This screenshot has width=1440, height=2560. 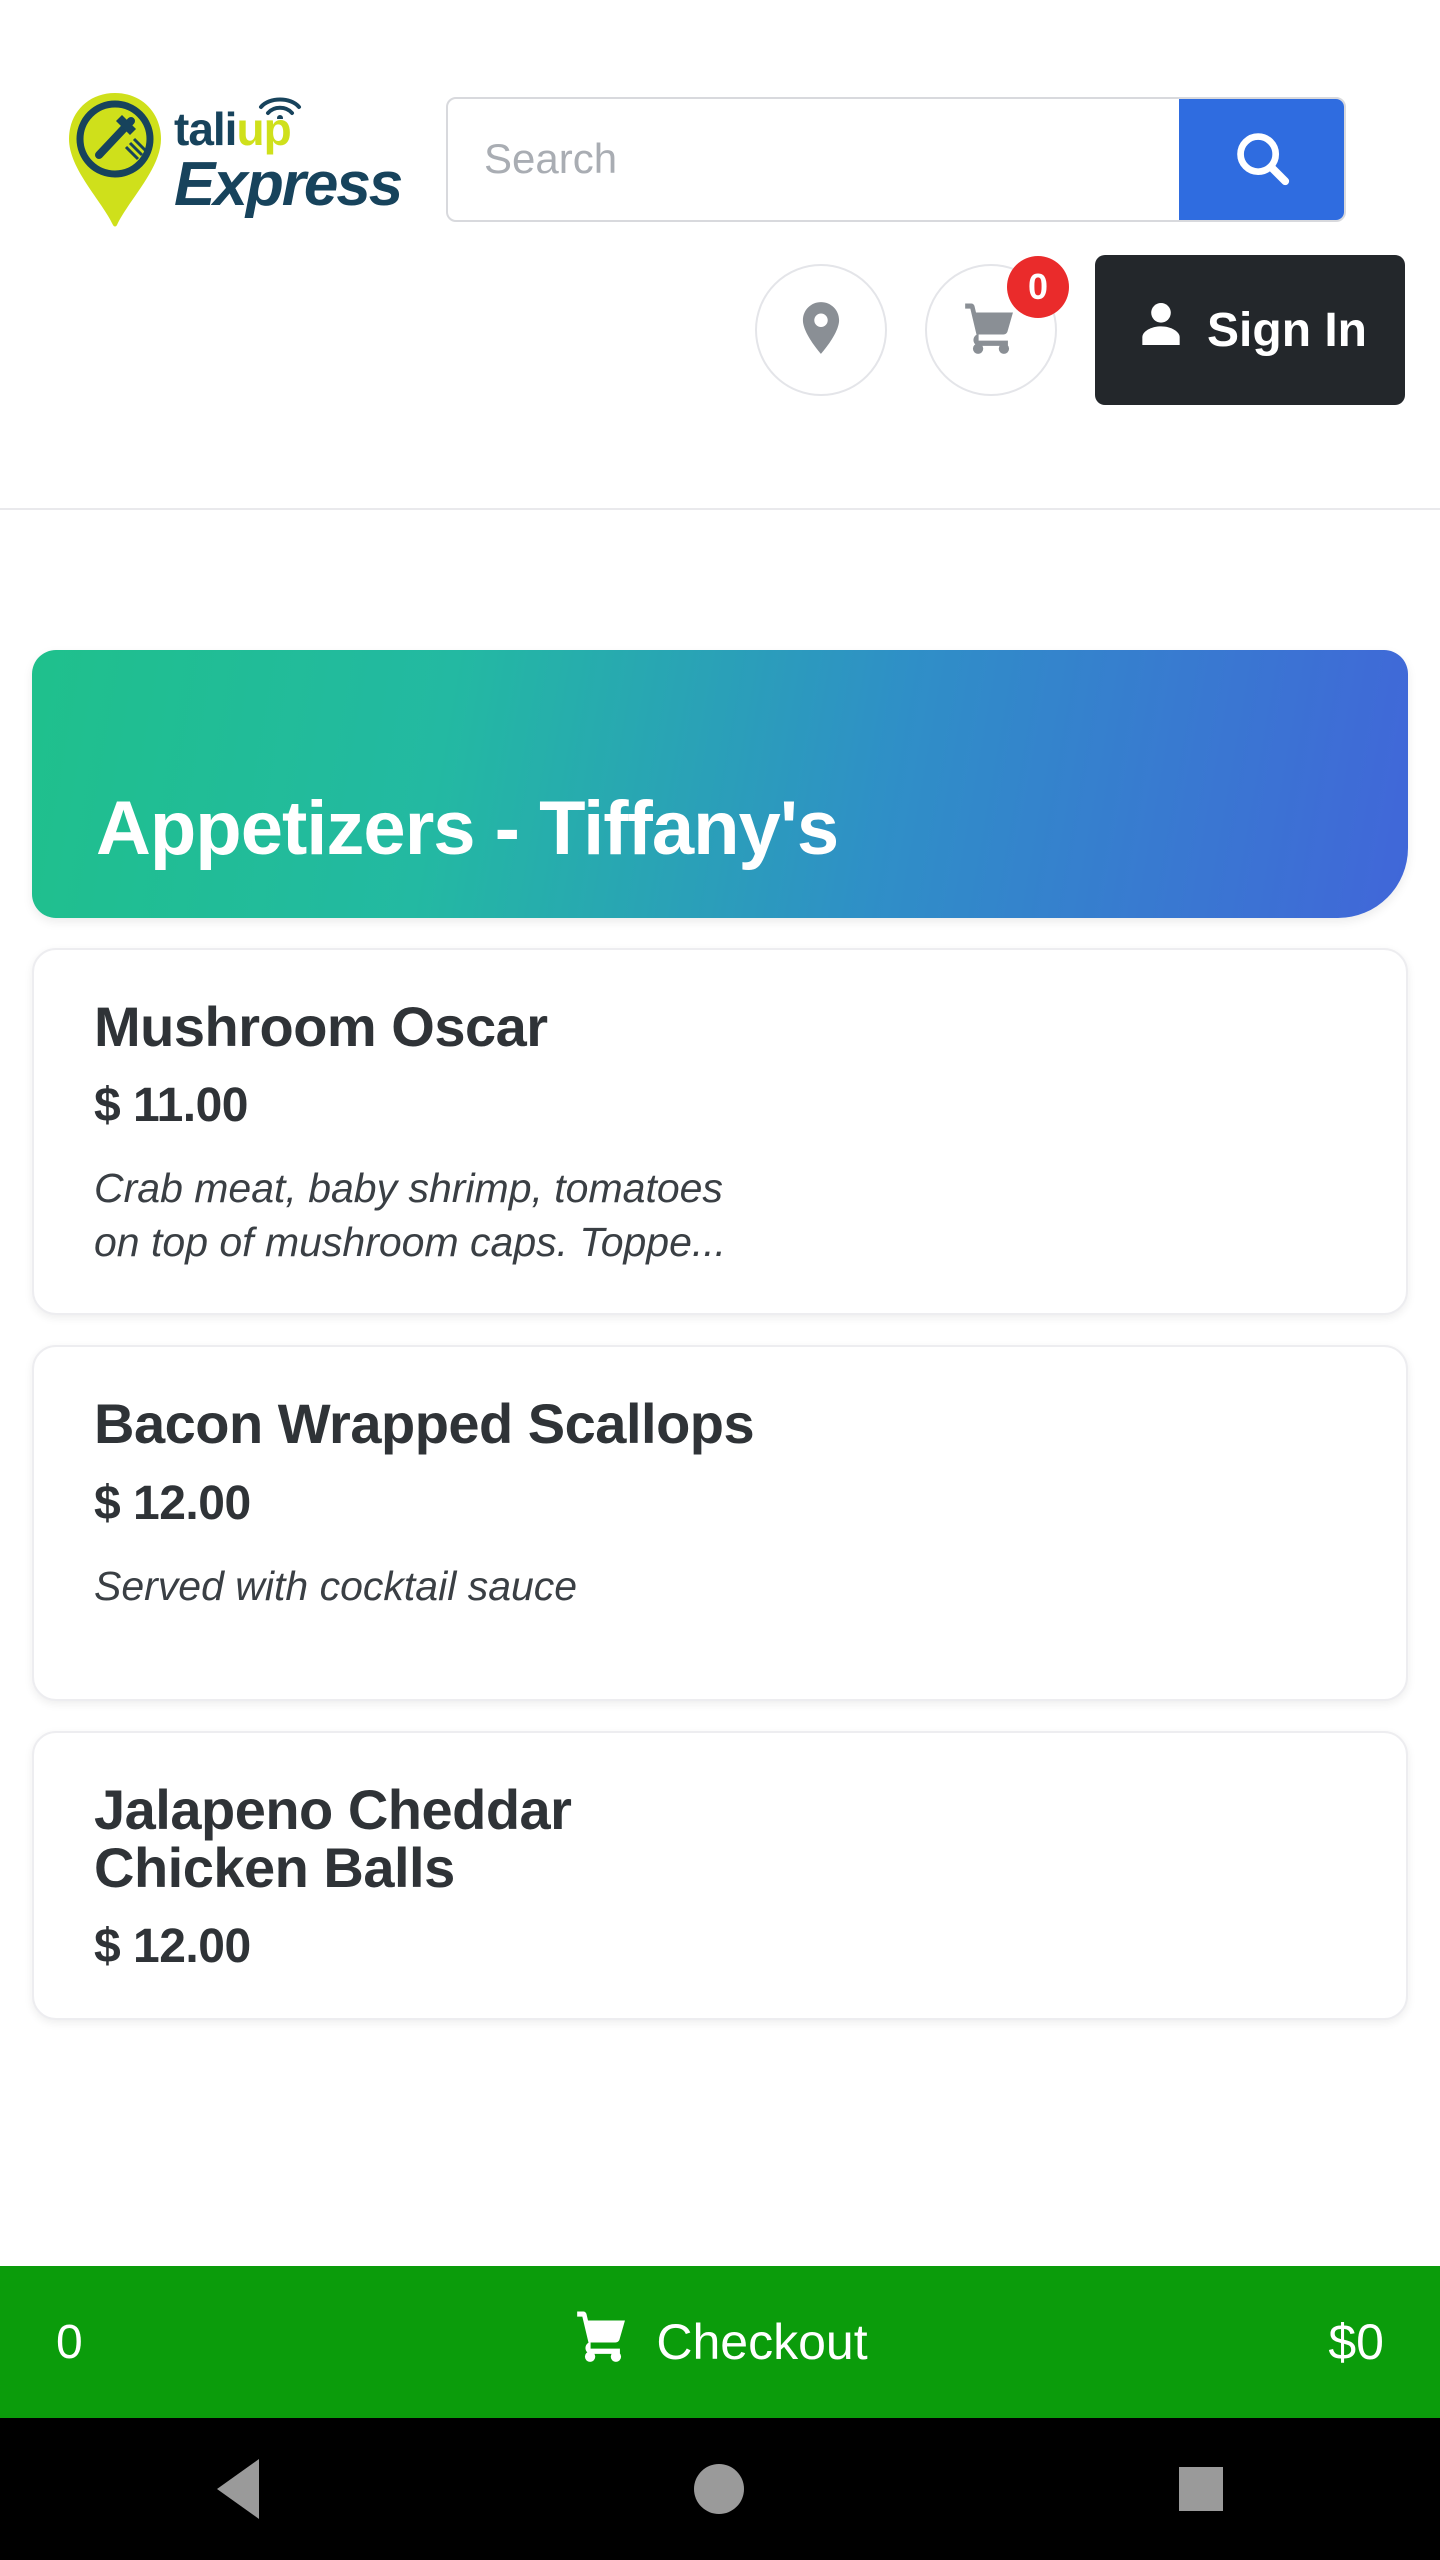 What do you see at coordinates (813, 159) in the screenshot?
I see `search-input` at bounding box center [813, 159].